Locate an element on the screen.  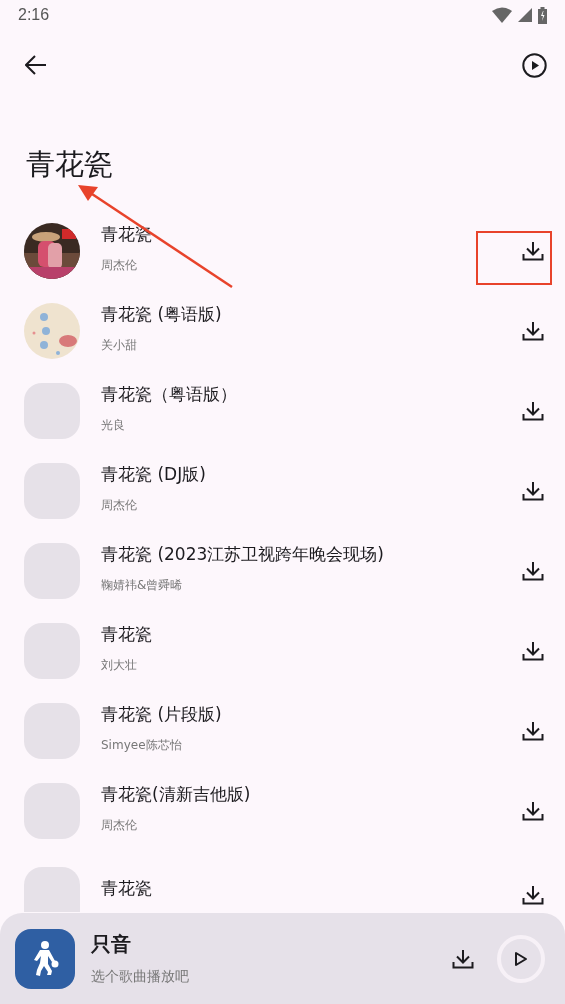
song-artist: 关小甜 is located at coordinates (119, 345).